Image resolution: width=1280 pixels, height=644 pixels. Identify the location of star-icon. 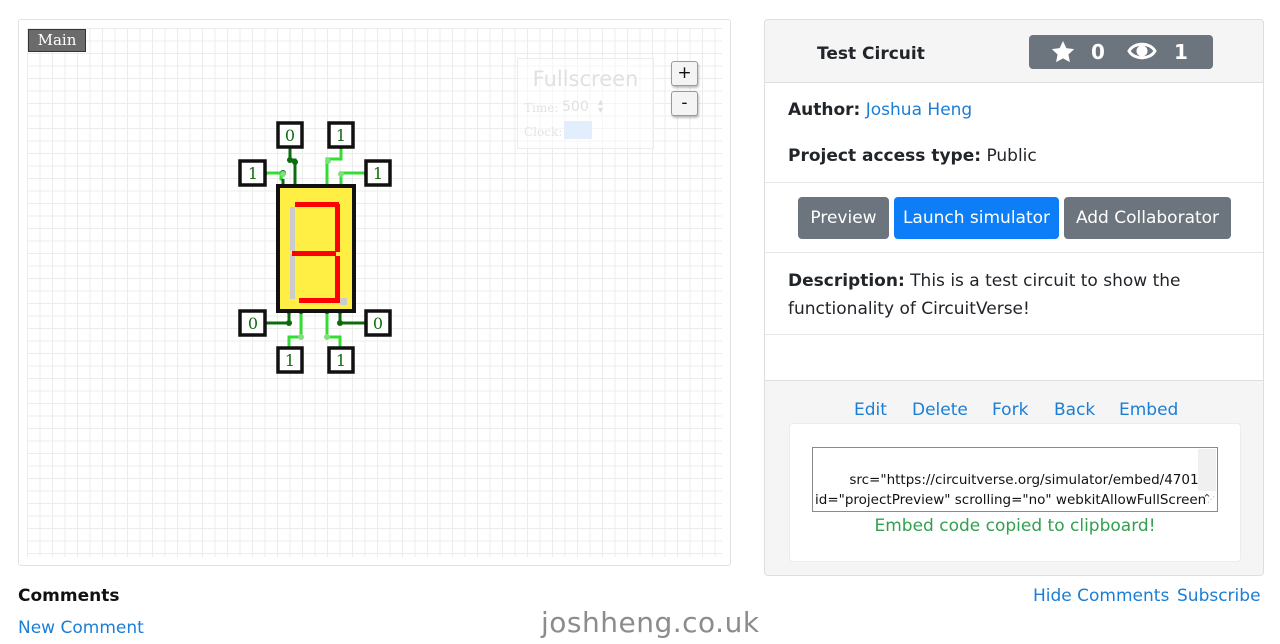
(1063, 54).